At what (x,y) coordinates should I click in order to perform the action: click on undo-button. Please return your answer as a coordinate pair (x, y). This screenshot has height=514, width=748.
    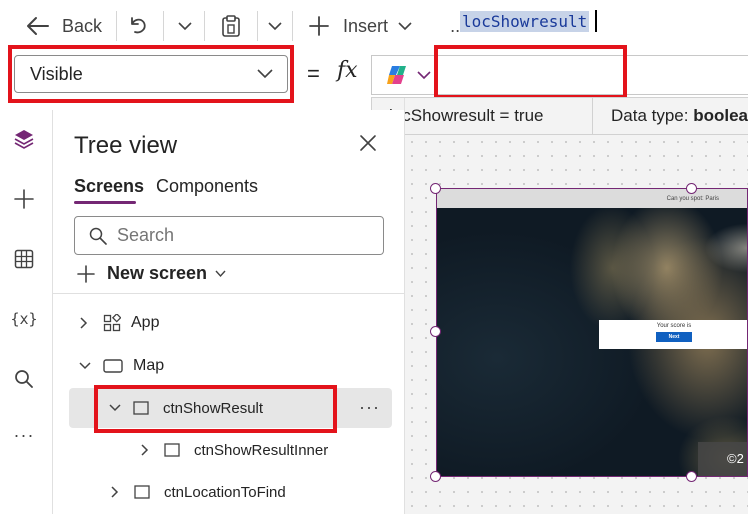
    Looking at the image, I should click on (138, 26).